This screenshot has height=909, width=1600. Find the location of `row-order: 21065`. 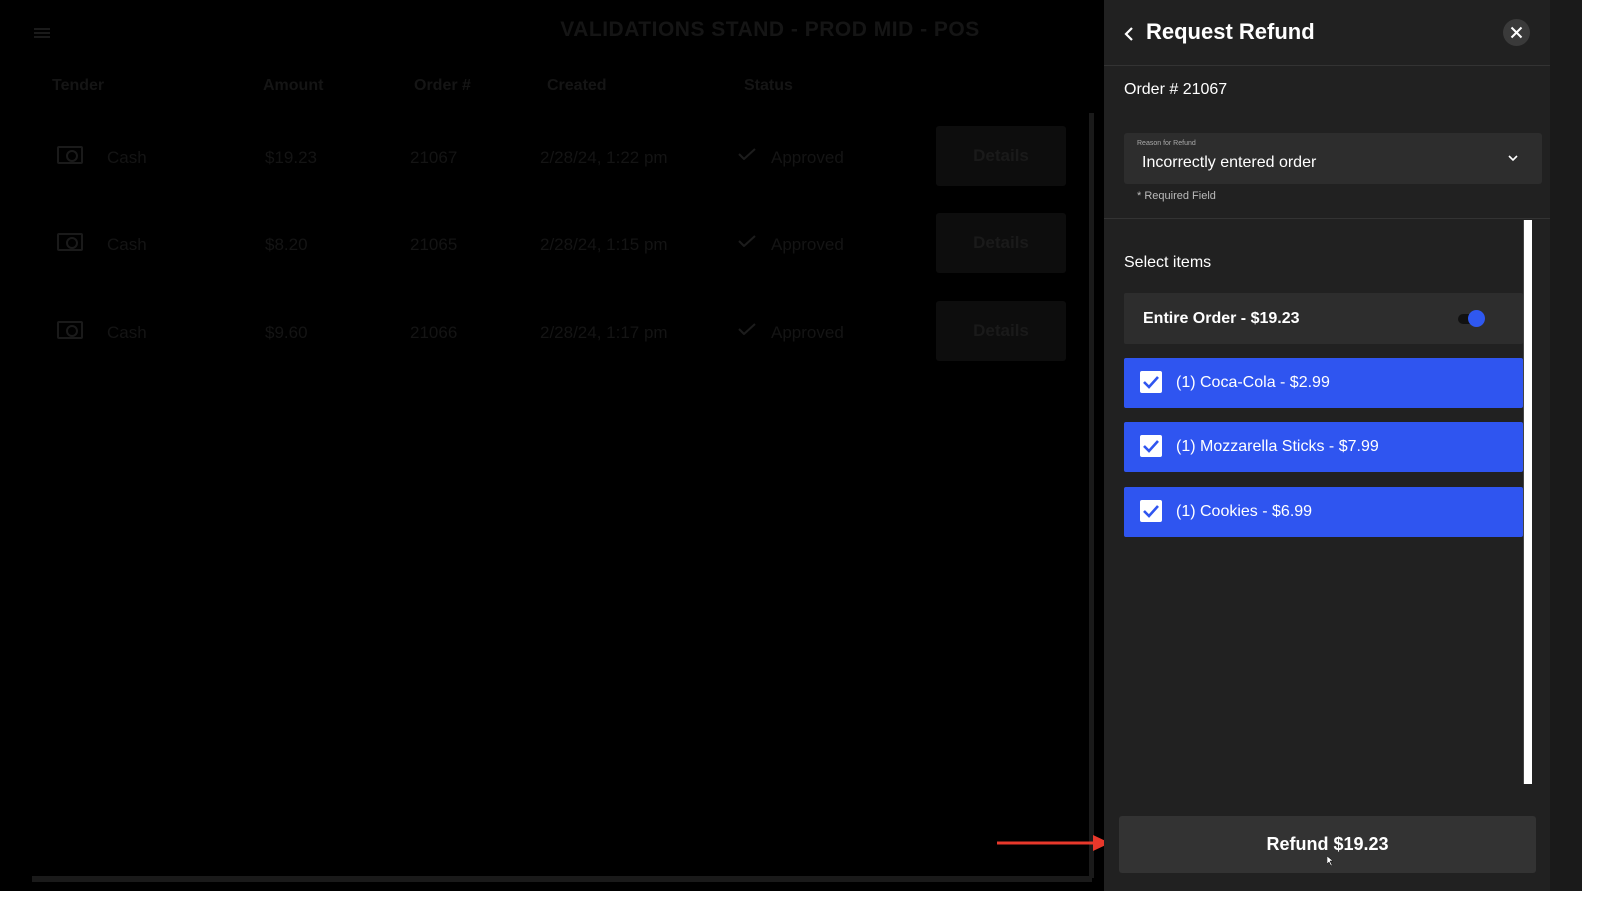

row-order: 21065 is located at coordinates (434, 244).